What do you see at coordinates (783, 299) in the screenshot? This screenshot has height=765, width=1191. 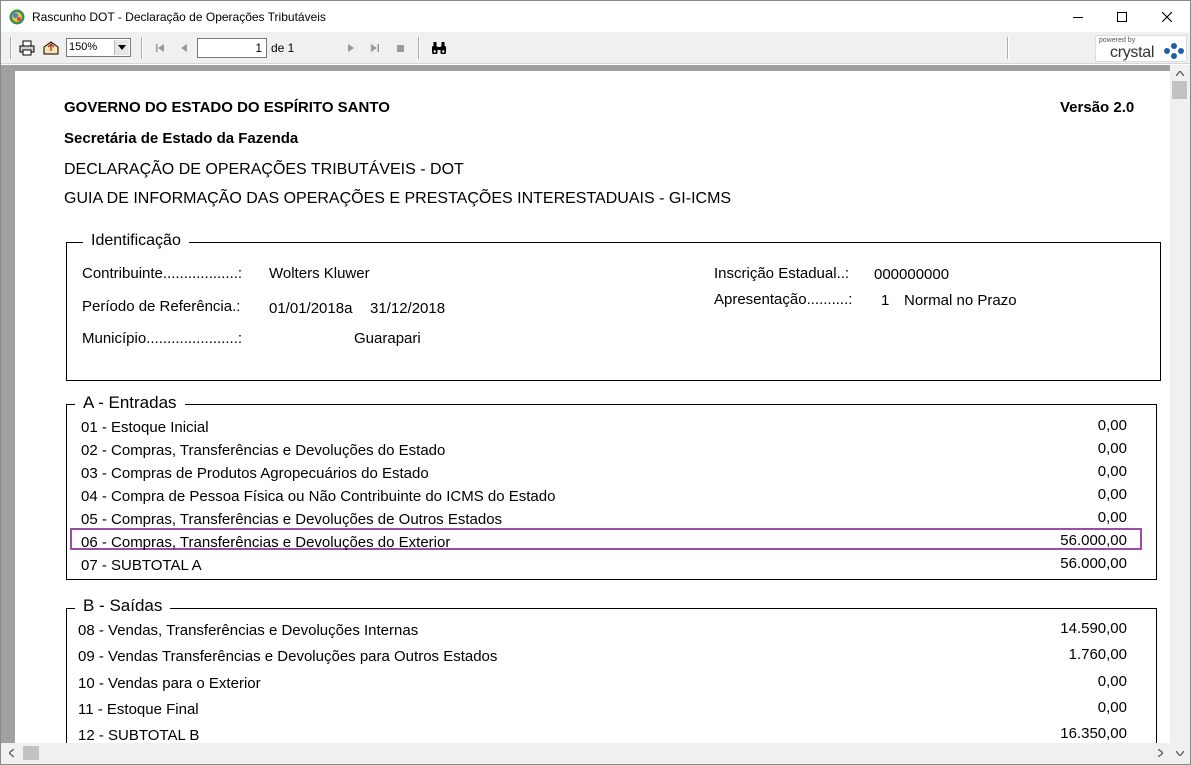 I see `apresentacao-label: Apresentação..........:` at bounding box center [783, 299].